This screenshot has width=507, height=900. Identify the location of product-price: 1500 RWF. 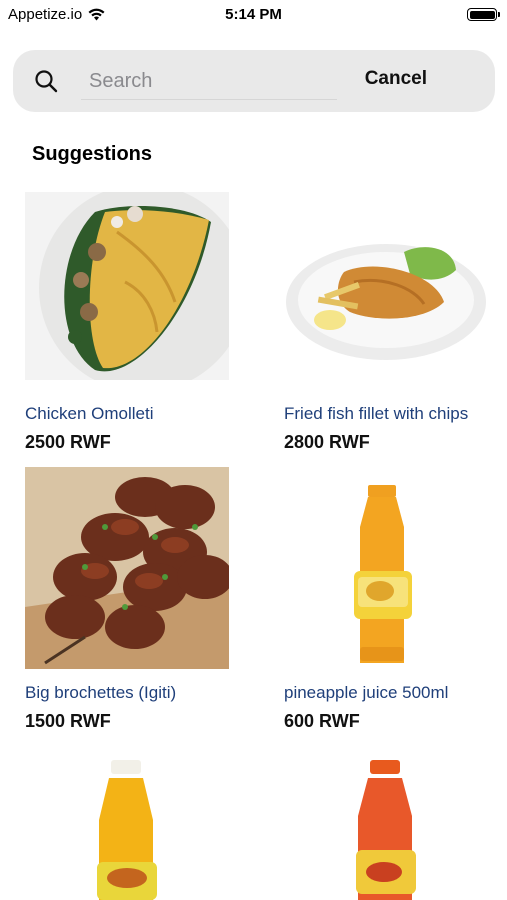
(68, 721).